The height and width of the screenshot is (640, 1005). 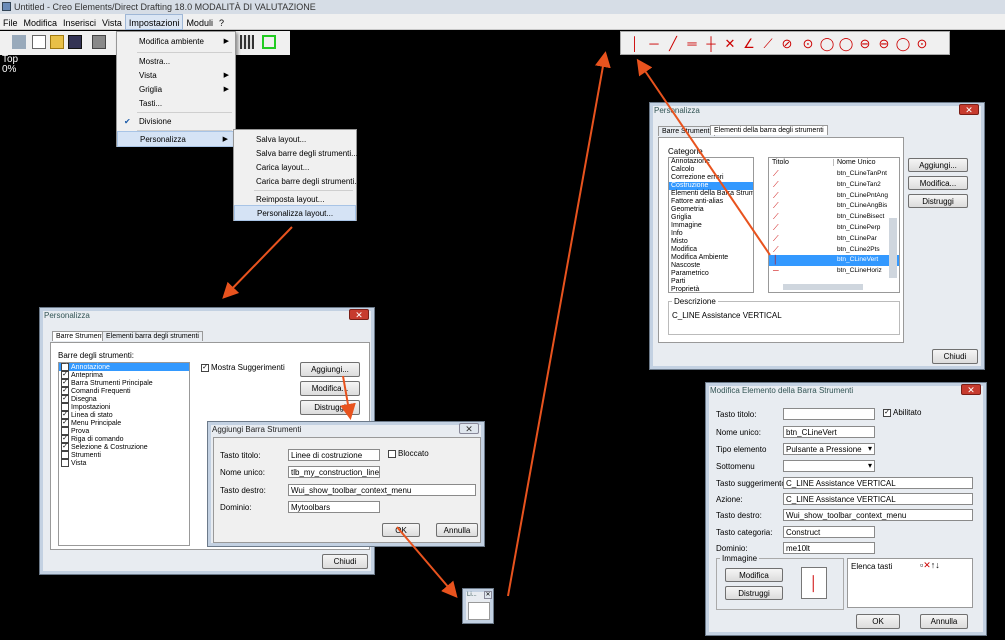 I want to click on arrow-item-to-toolbar, so click(x=703, y=157).